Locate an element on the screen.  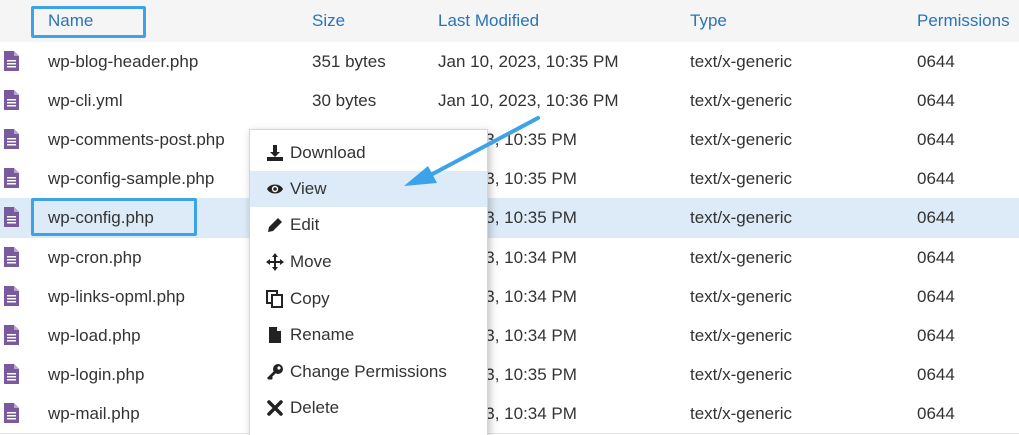
copy-icon is located at coordinates (274, 299).